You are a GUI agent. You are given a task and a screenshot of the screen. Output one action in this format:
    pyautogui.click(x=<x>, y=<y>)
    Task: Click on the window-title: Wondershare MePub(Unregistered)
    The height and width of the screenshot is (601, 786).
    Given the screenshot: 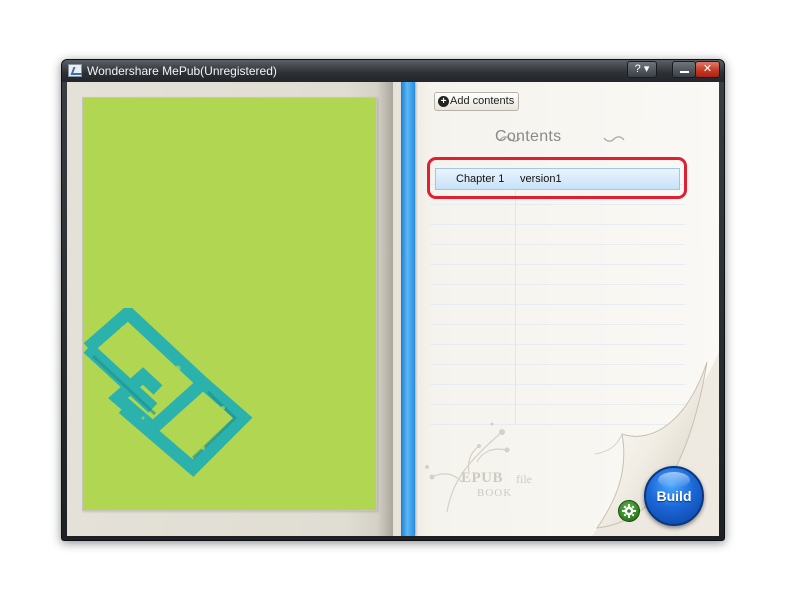 What is the action you would take?
    pyautogui.click(x=182, y=71)
    